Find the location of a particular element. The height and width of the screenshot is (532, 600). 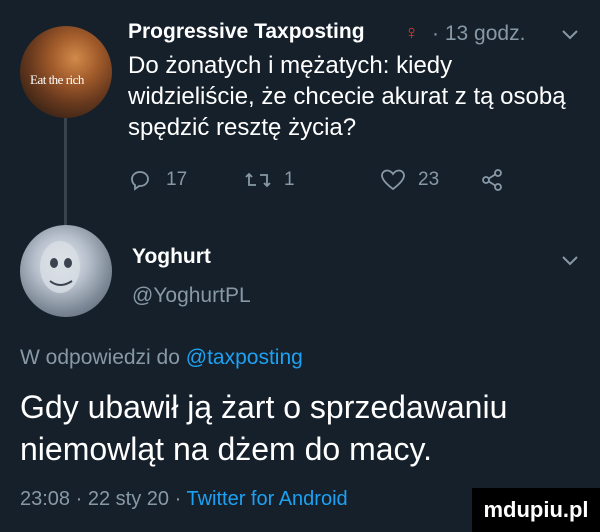

share-icon is located at coordinates (492, 180).